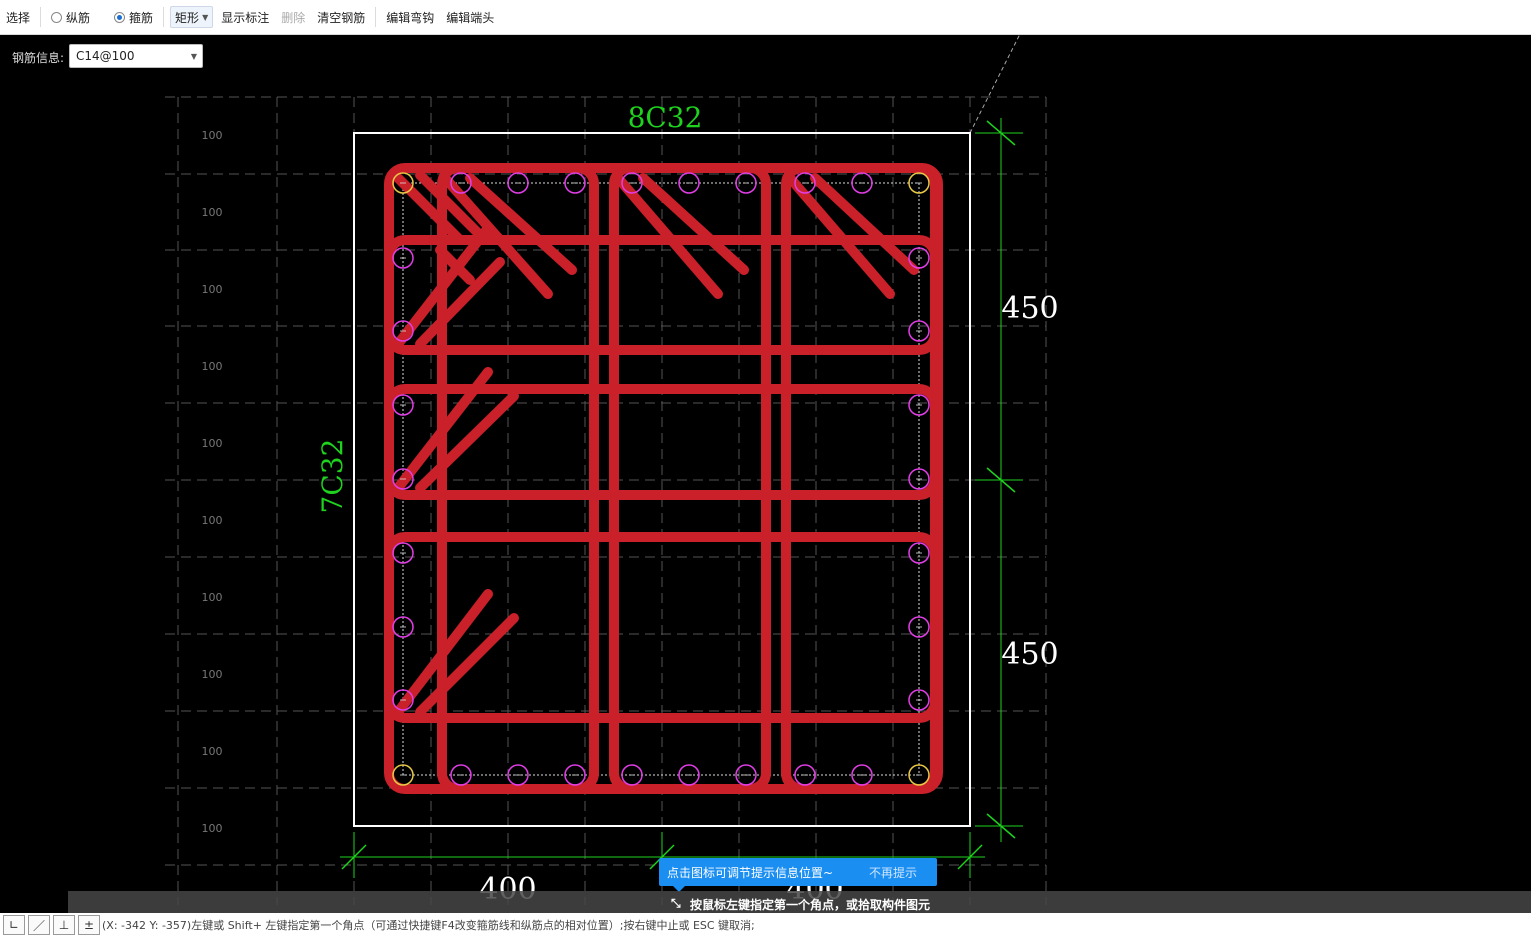 The width and height of the screenshot is (1531, 937). Describe the element at coordinates (38, 58) in the screenshot. I see `rebar-info-label: 钢筋信息:` at that location.